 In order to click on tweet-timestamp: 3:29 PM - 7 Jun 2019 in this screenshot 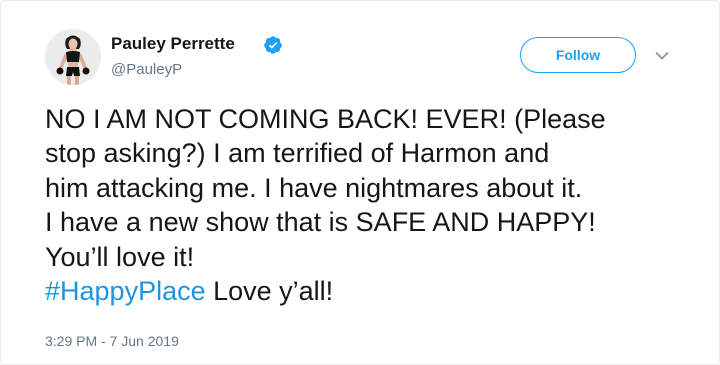, I will do `click(112, 341)`.